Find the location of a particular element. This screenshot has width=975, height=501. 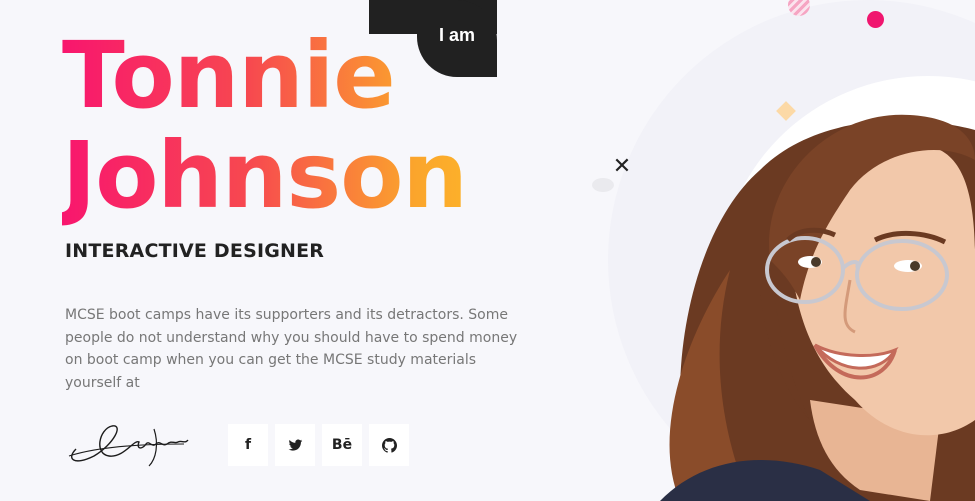

behance-button: Bē is located at coordinates (342, 445).